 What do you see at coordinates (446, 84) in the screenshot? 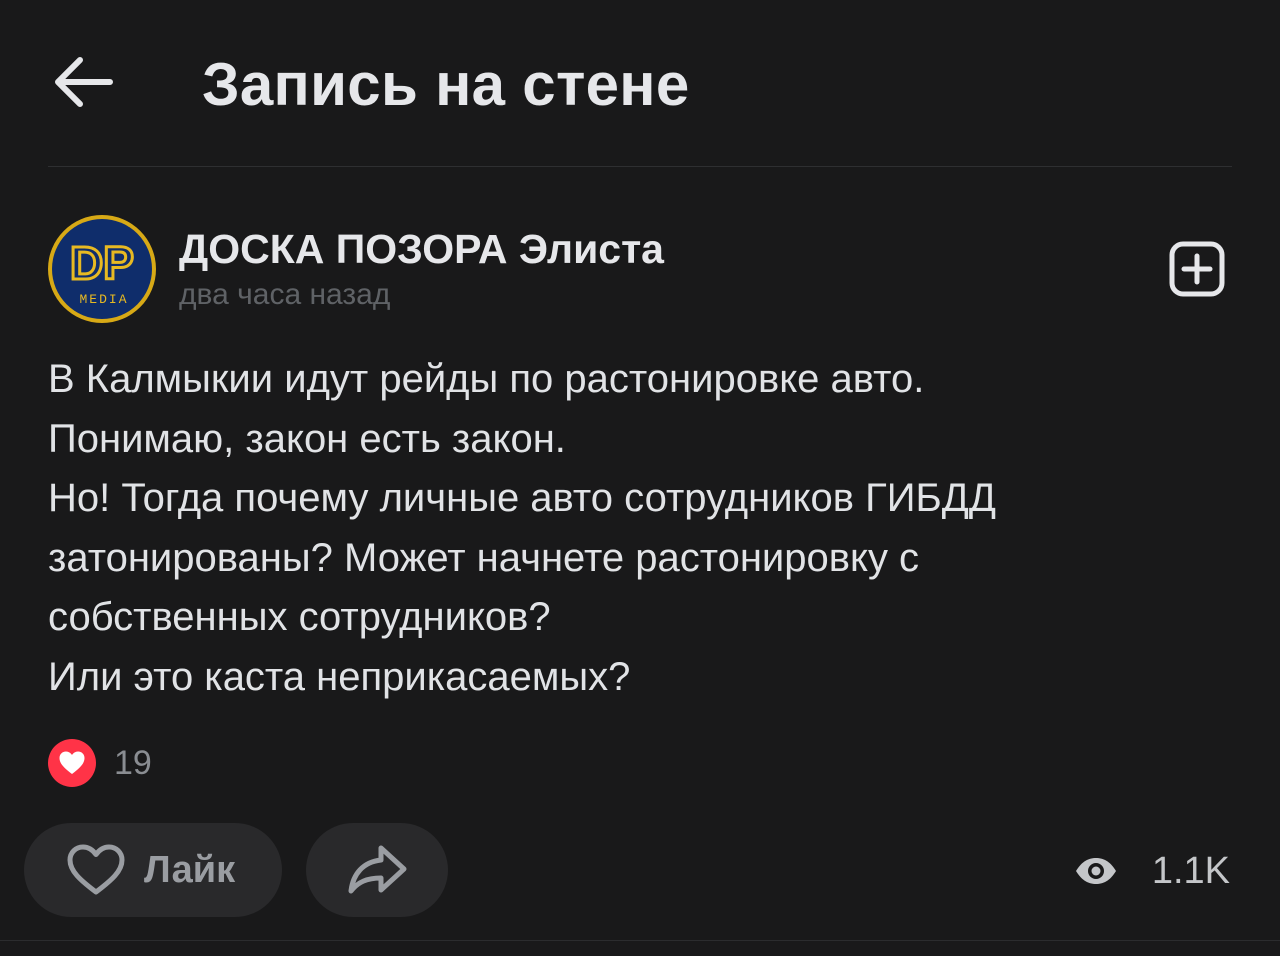
I see `page-title: Запись на стене` at bounding box center [446, 84].